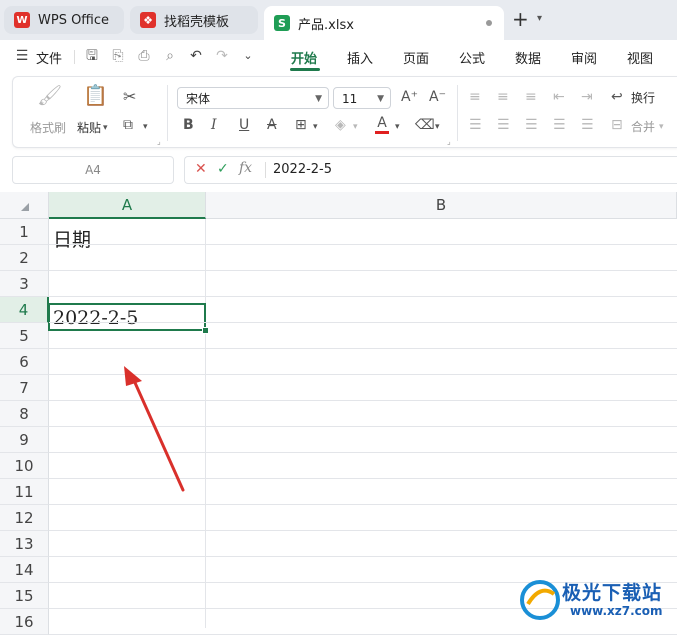 This screenshot has width=677, height=635. Describe the element at coordinates (223, 169) in the screenshot. I see `confirm-icon: ✓` at that location.